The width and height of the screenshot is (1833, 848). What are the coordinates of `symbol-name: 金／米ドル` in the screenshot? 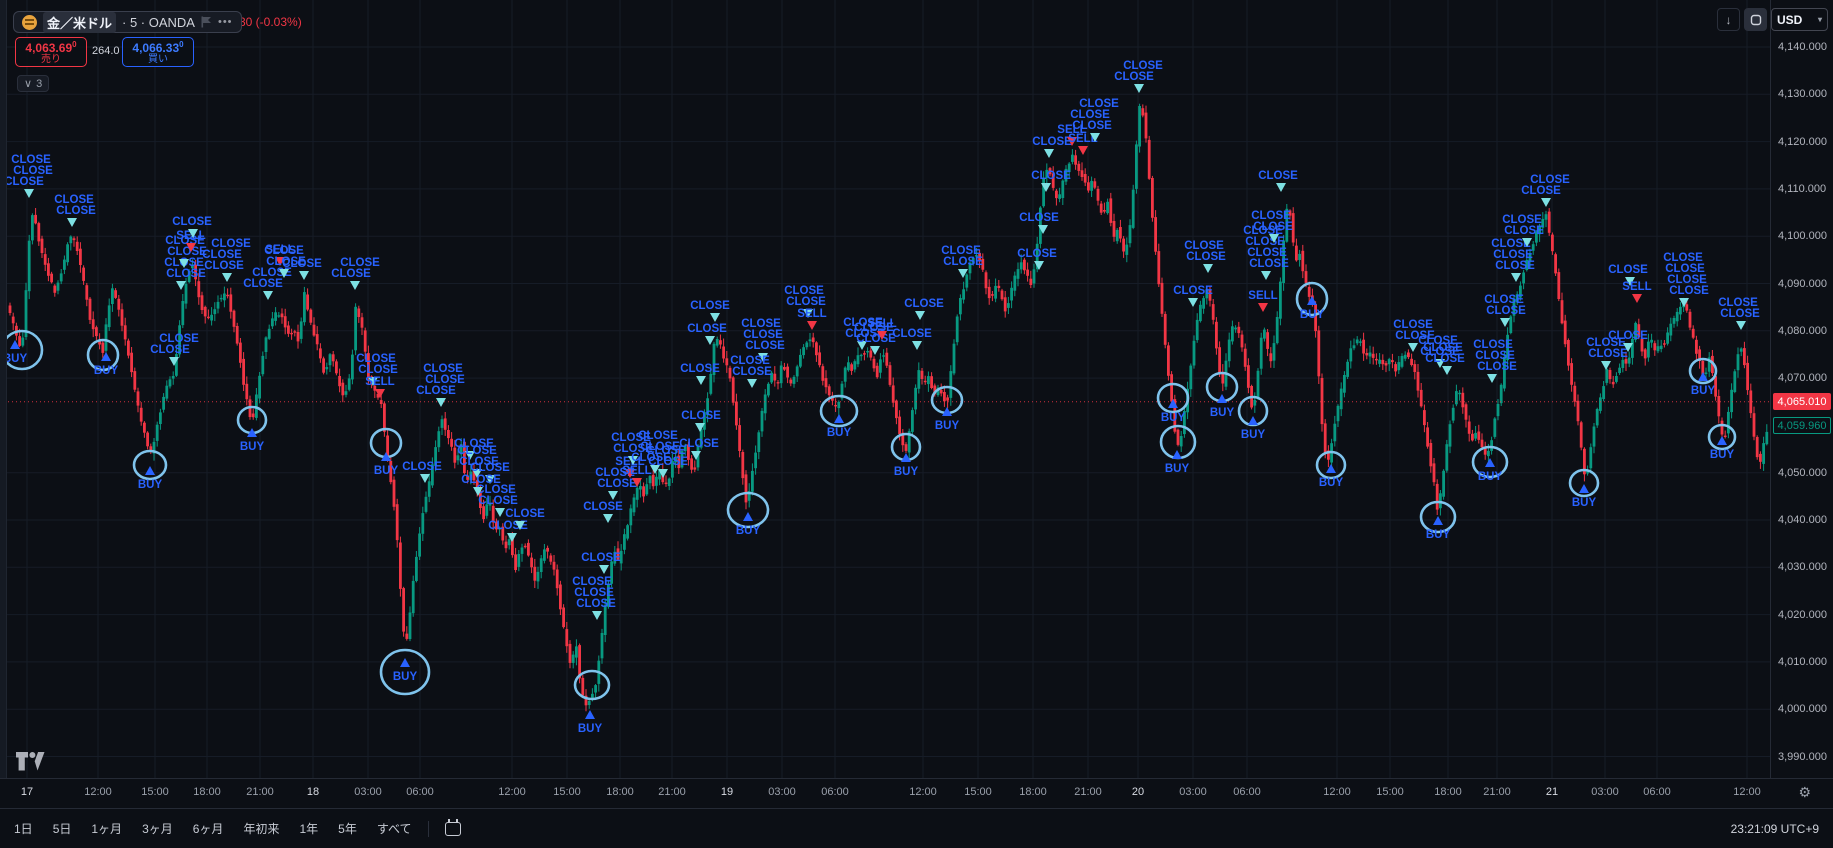 It's located at (80, 22).